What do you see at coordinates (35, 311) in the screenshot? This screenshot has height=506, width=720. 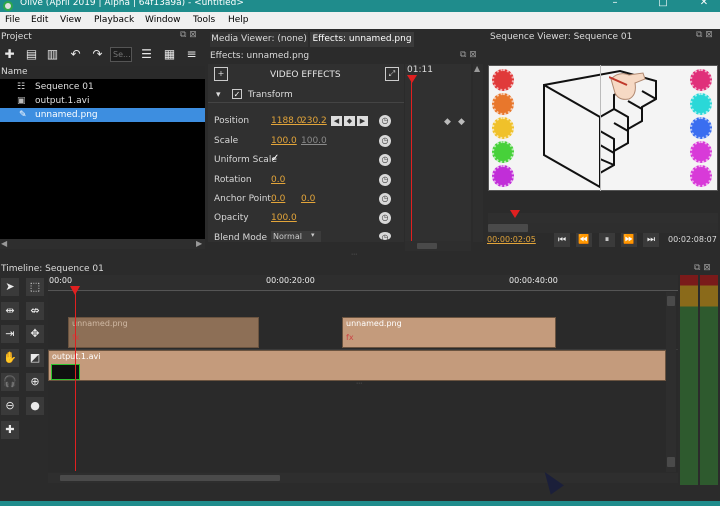 I see `rolling-tool-icon: ⇎` at bounding box center [35, 311].